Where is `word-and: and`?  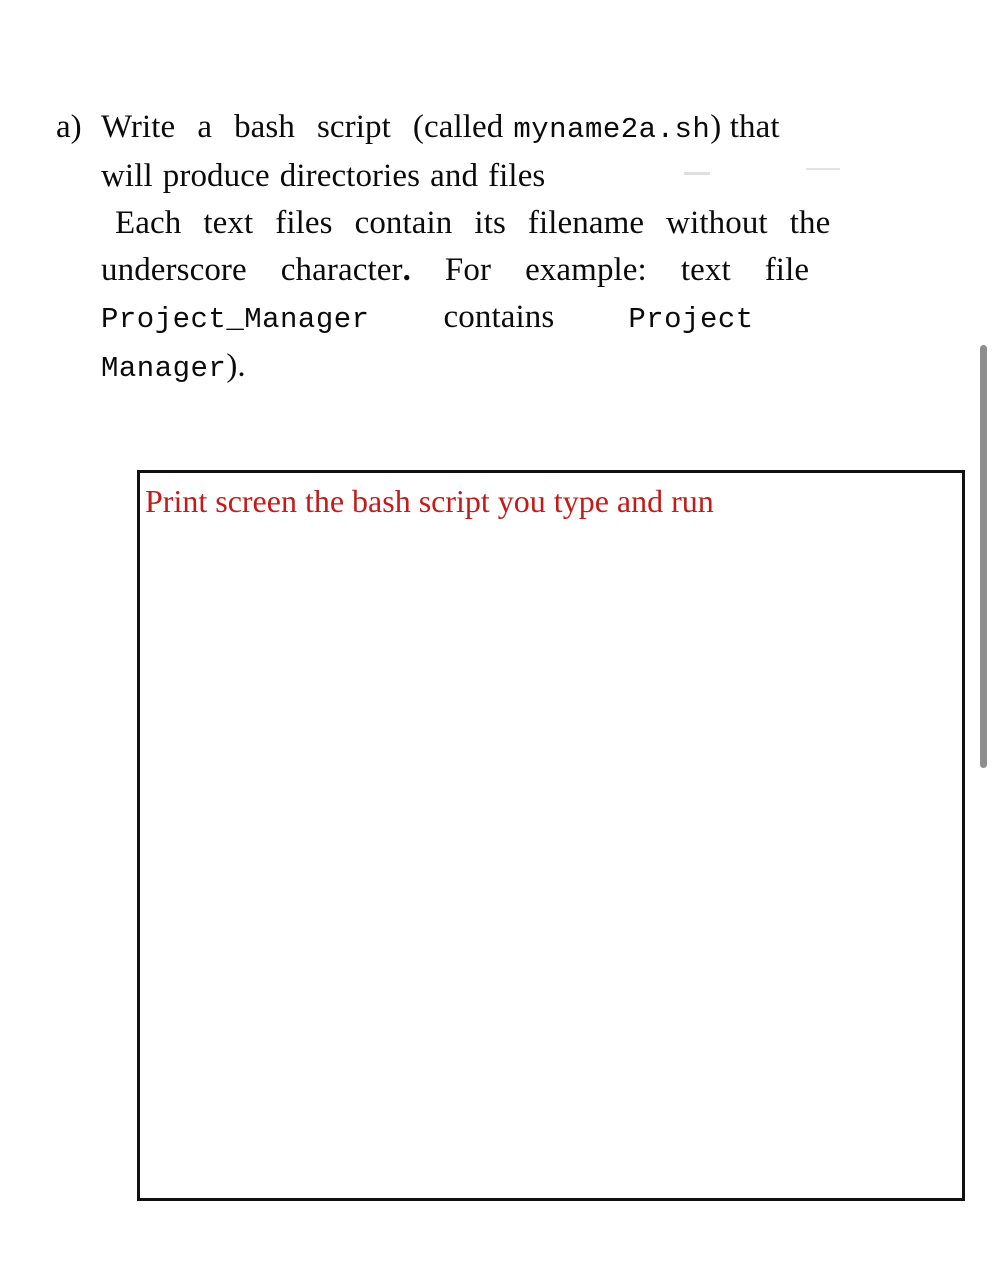 word-and: and is located at coordinates (454, 176).